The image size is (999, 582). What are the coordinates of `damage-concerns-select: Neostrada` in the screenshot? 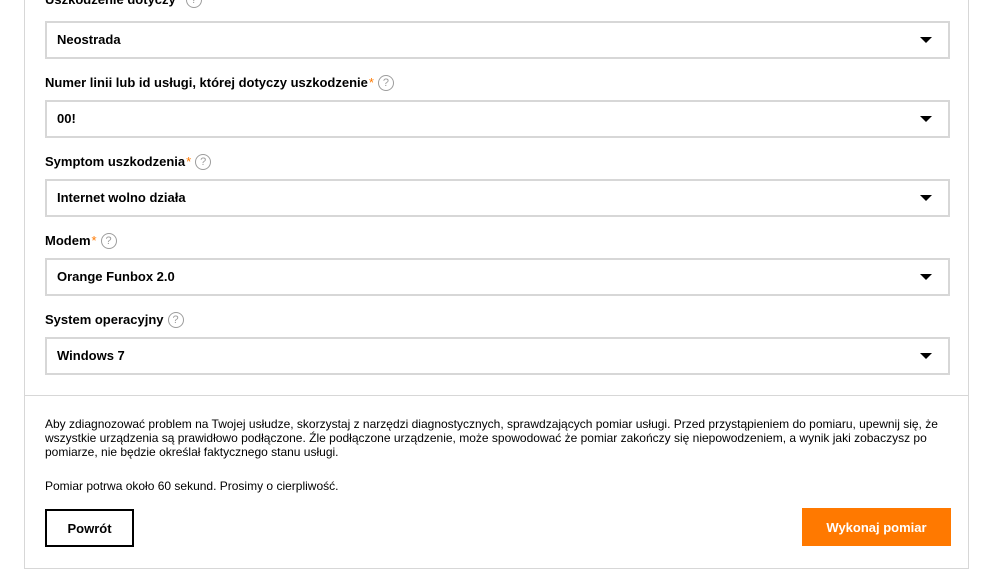 It's located at (497, 40).